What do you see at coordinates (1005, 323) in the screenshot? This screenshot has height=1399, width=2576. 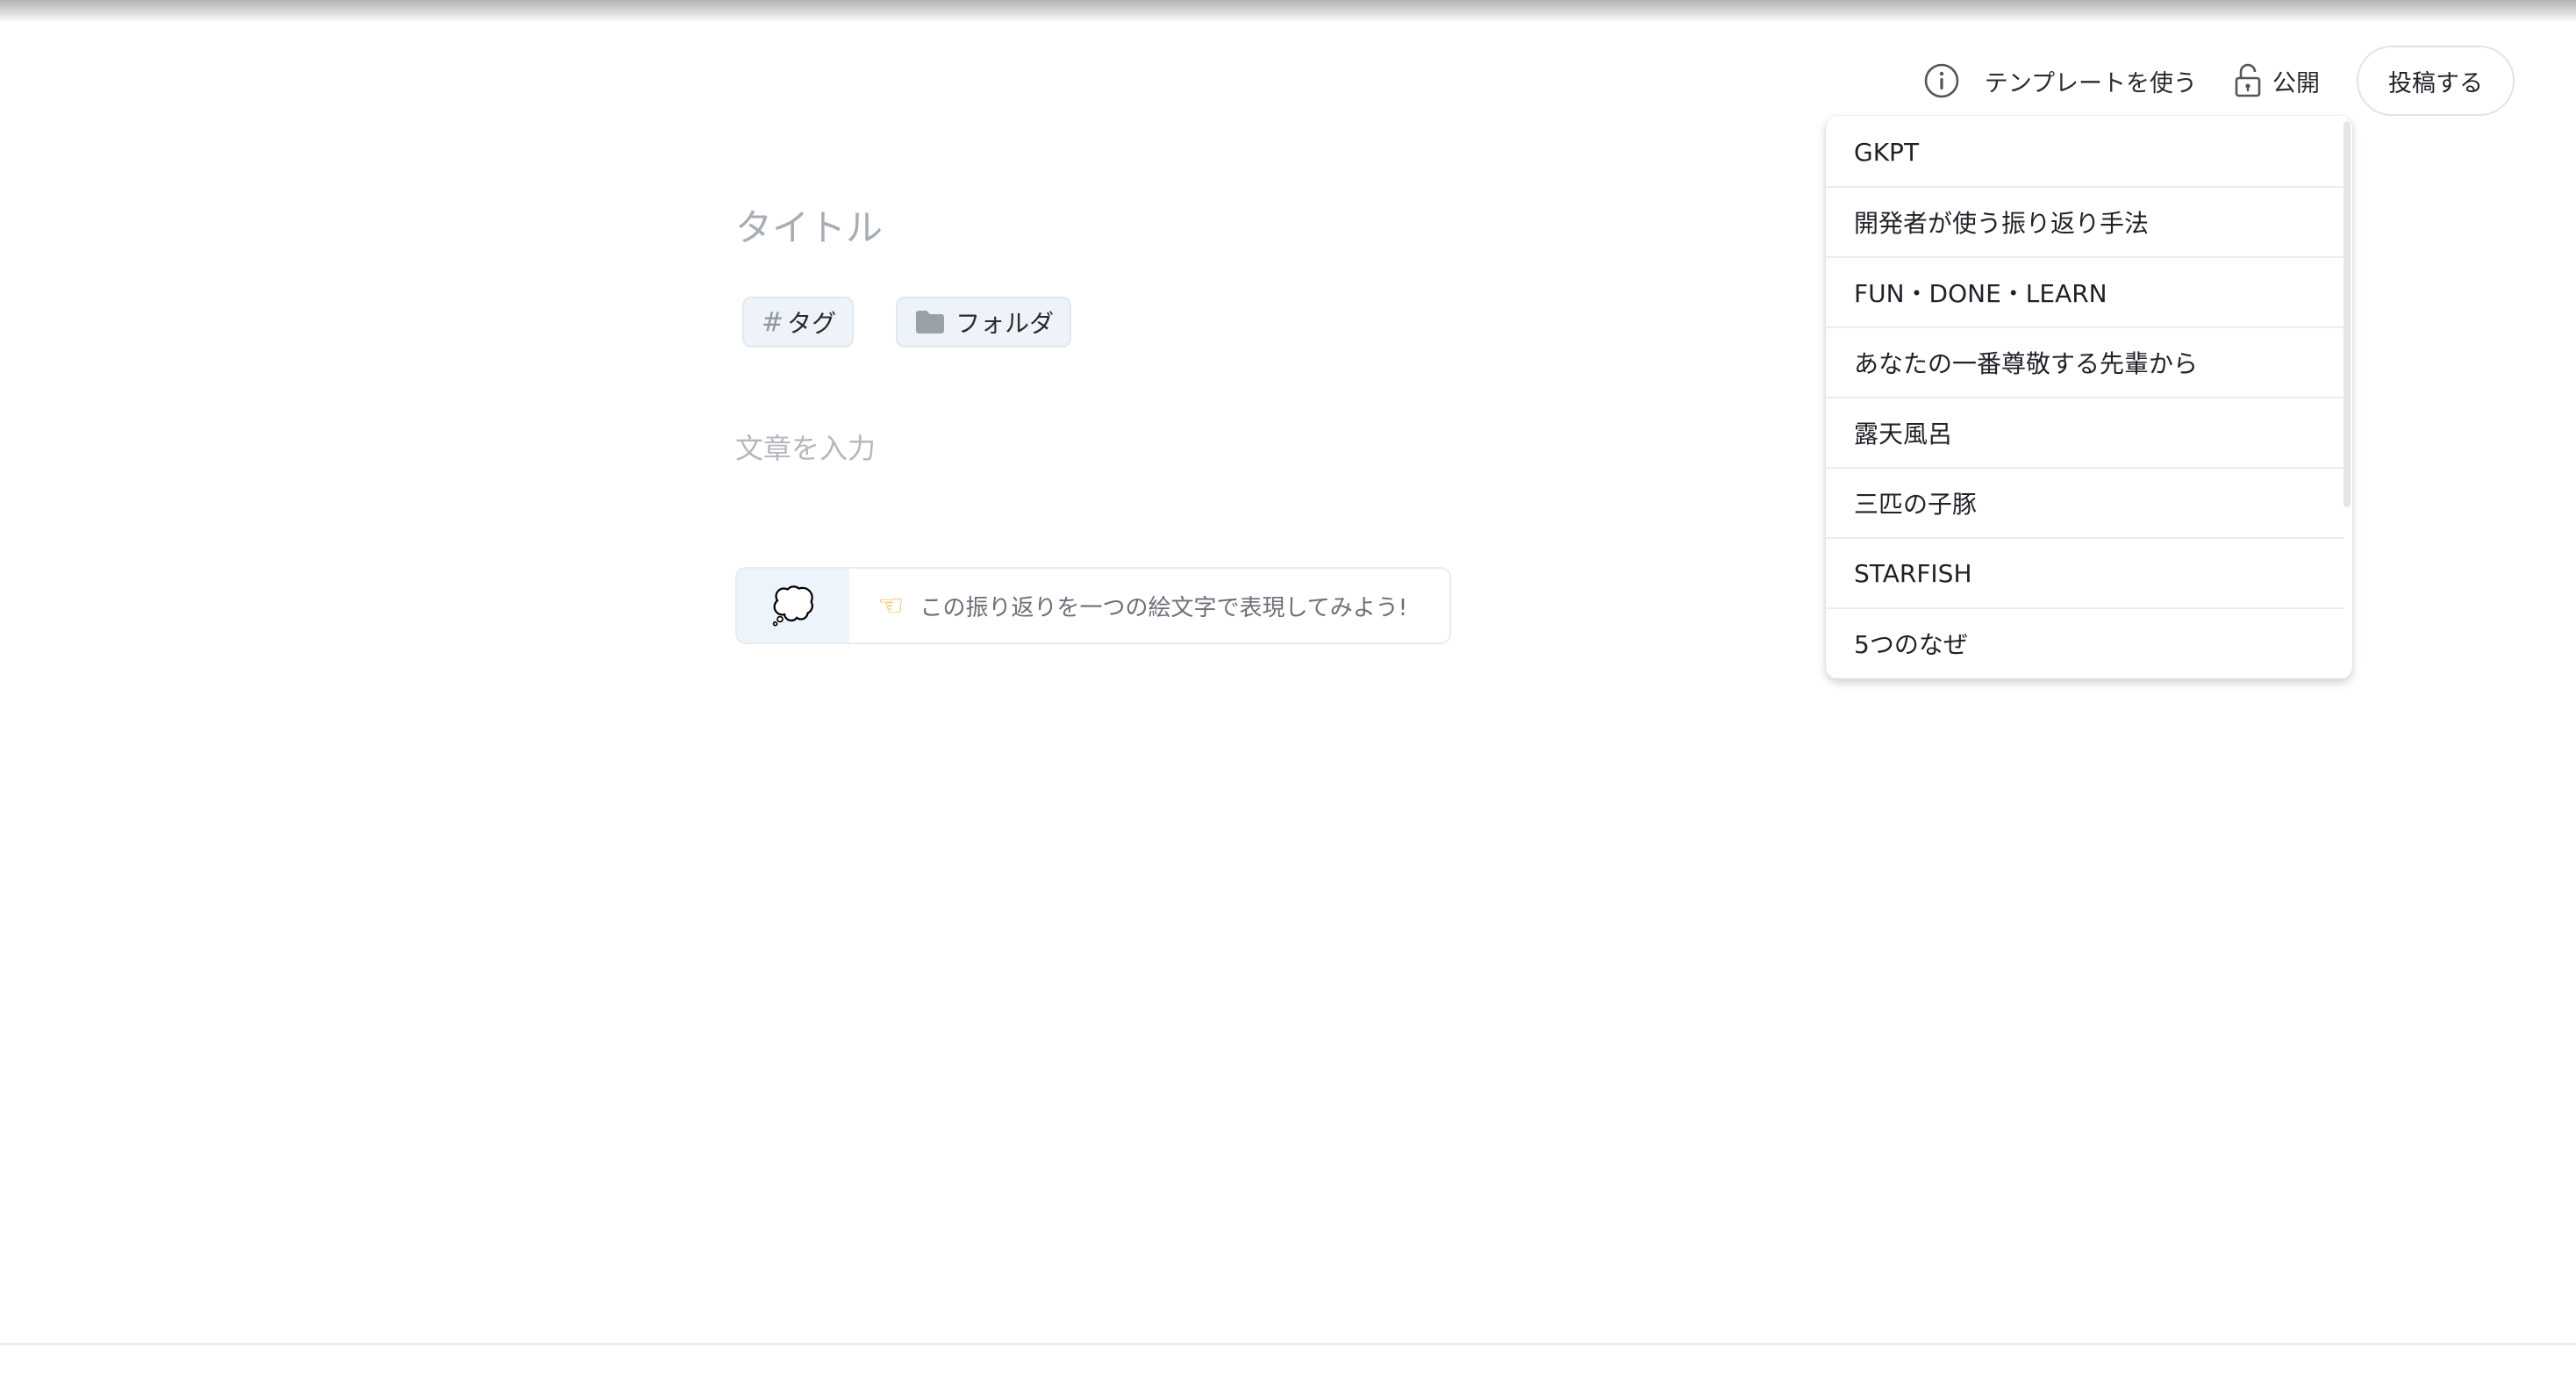 I see `folder-label: フォルダ` at bounding box center [1005, 323].